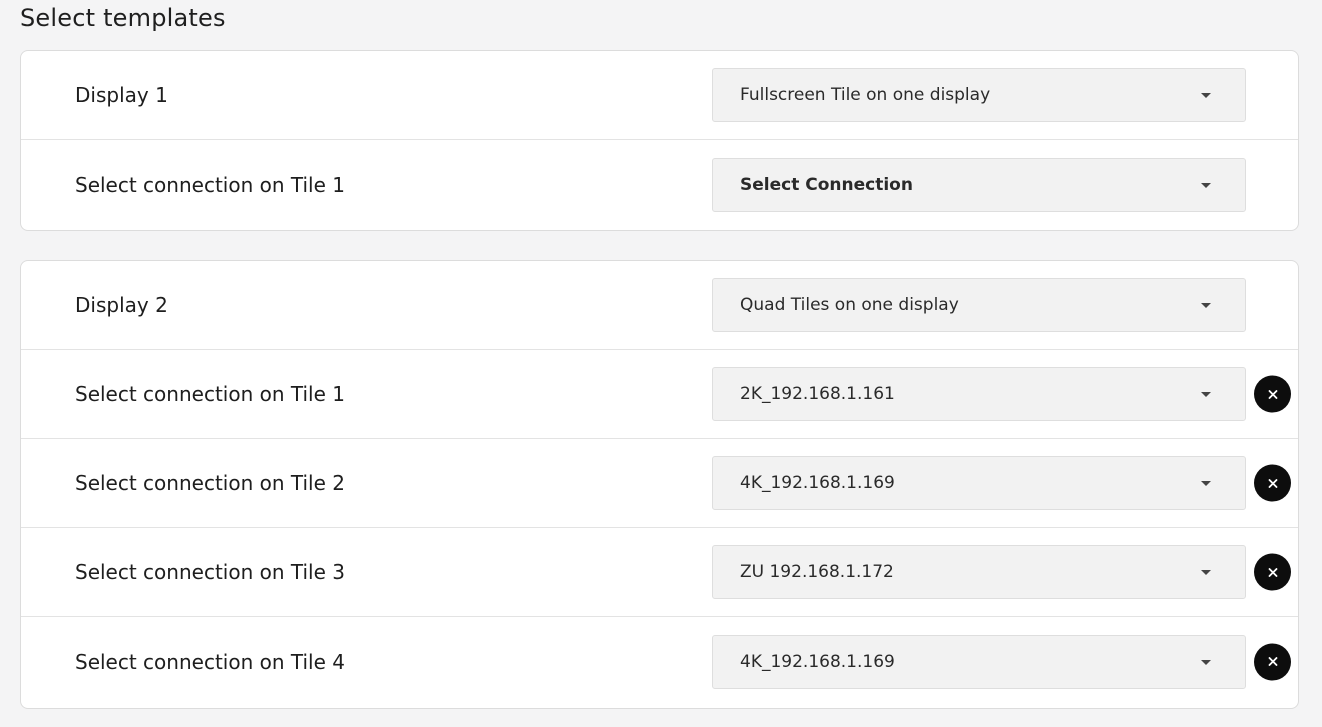  Describe the element at coordinates (817, 572) in the screenshot. I see `select-value: ZU 192.168.1.172` at that location.